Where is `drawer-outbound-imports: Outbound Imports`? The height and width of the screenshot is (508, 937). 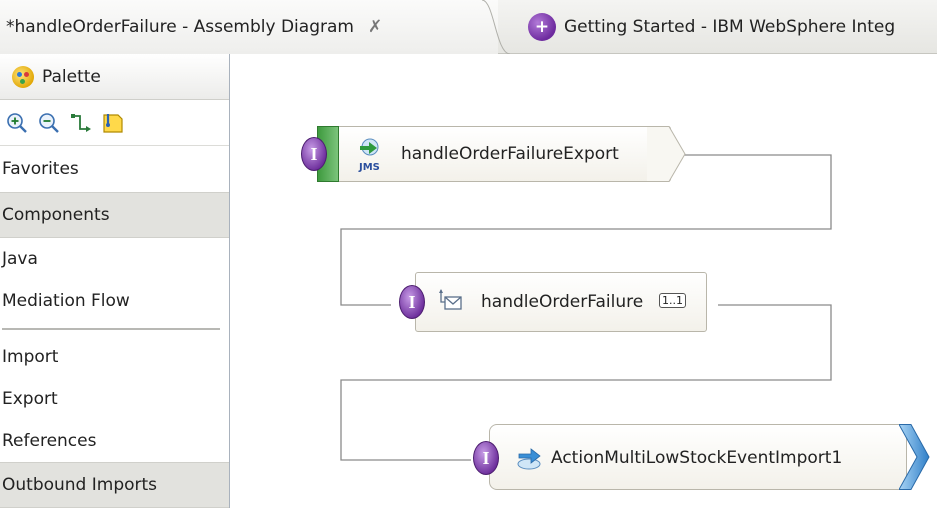 drawer-outbound-imports: Outbound Imports is located at coordinates (114, 485).